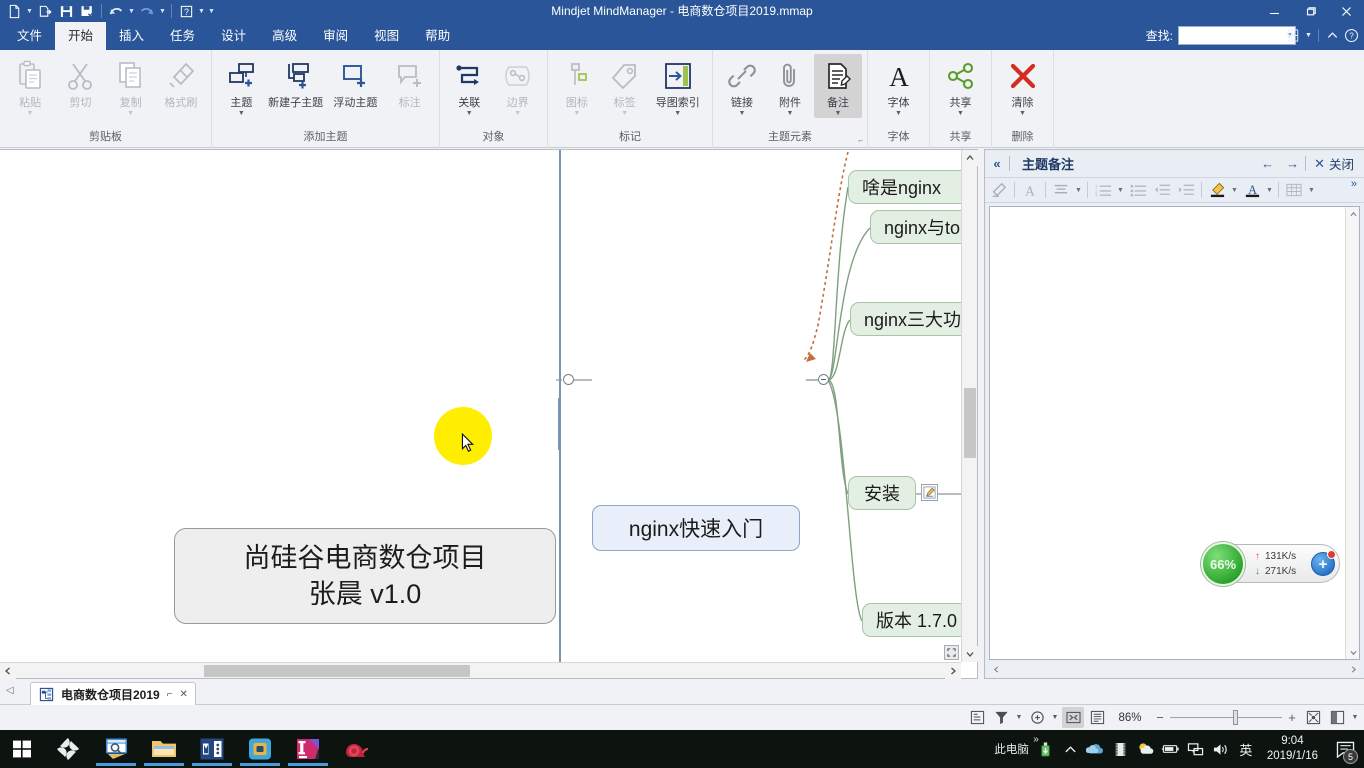  Describe the element at coordinates (1073, 717) in the screenshot. I see `fit-to-window-button` at that location.